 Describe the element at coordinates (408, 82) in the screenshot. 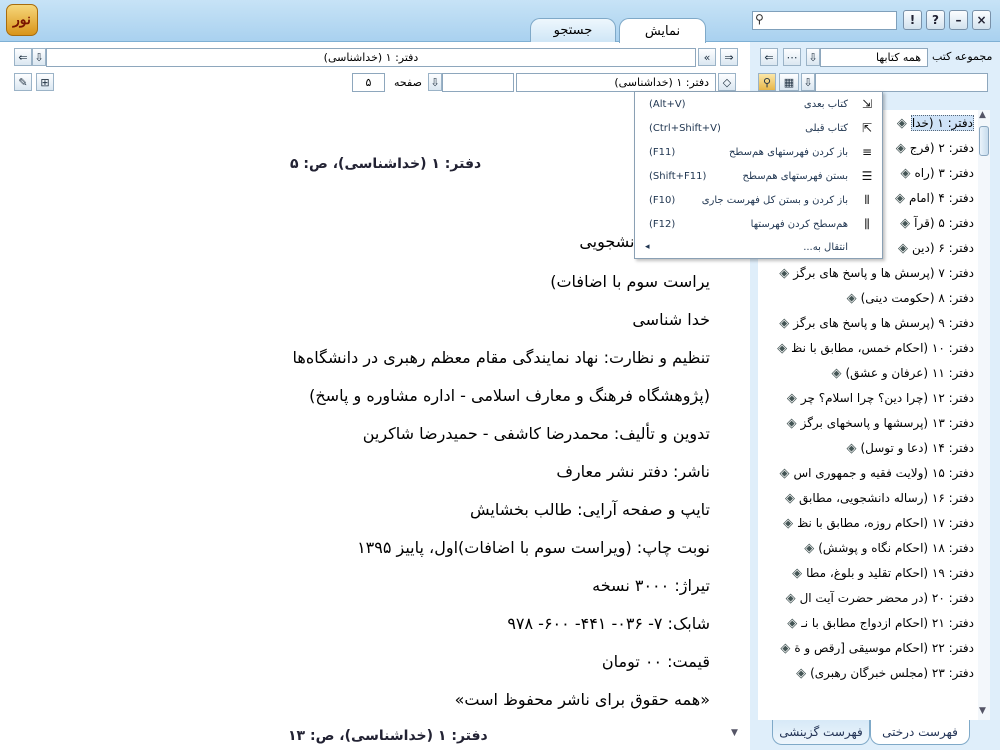

I see `page-label: صفحه` at that location.